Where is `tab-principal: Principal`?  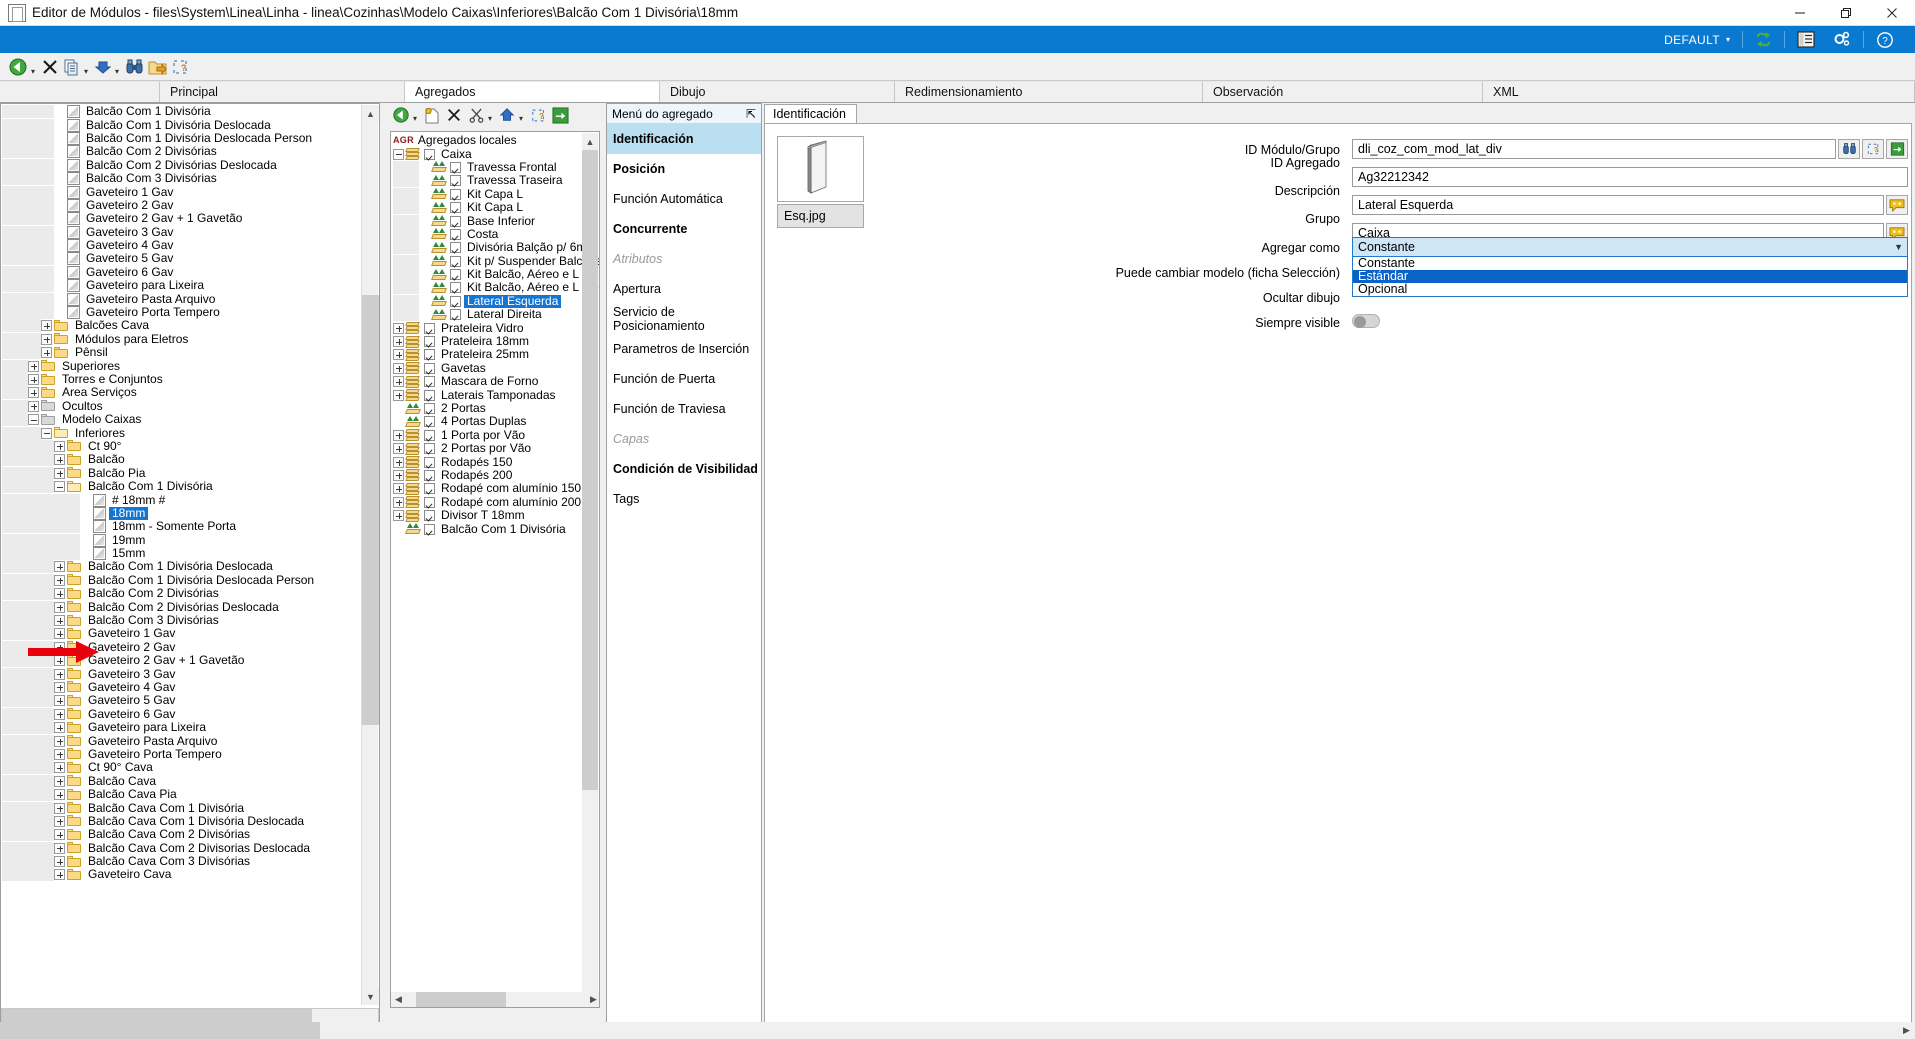
tab-principal: Principal is located at coordinates (282, 91).